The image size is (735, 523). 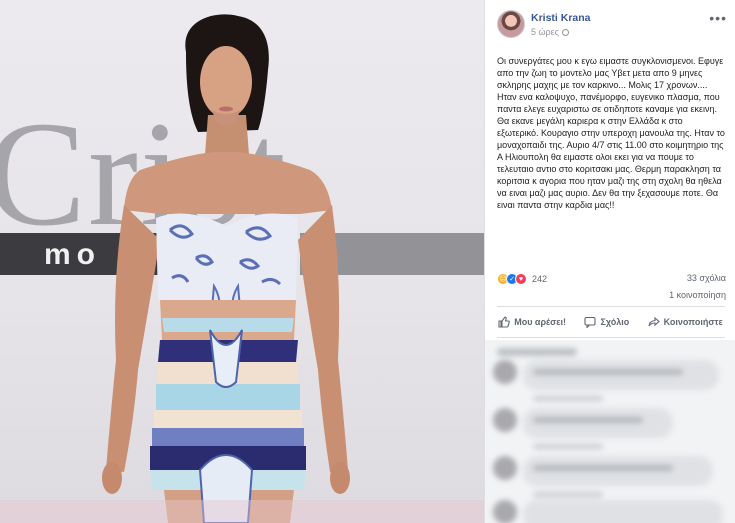 I want to click on post-time: 5 ώρες, so click(x=550, y=32).